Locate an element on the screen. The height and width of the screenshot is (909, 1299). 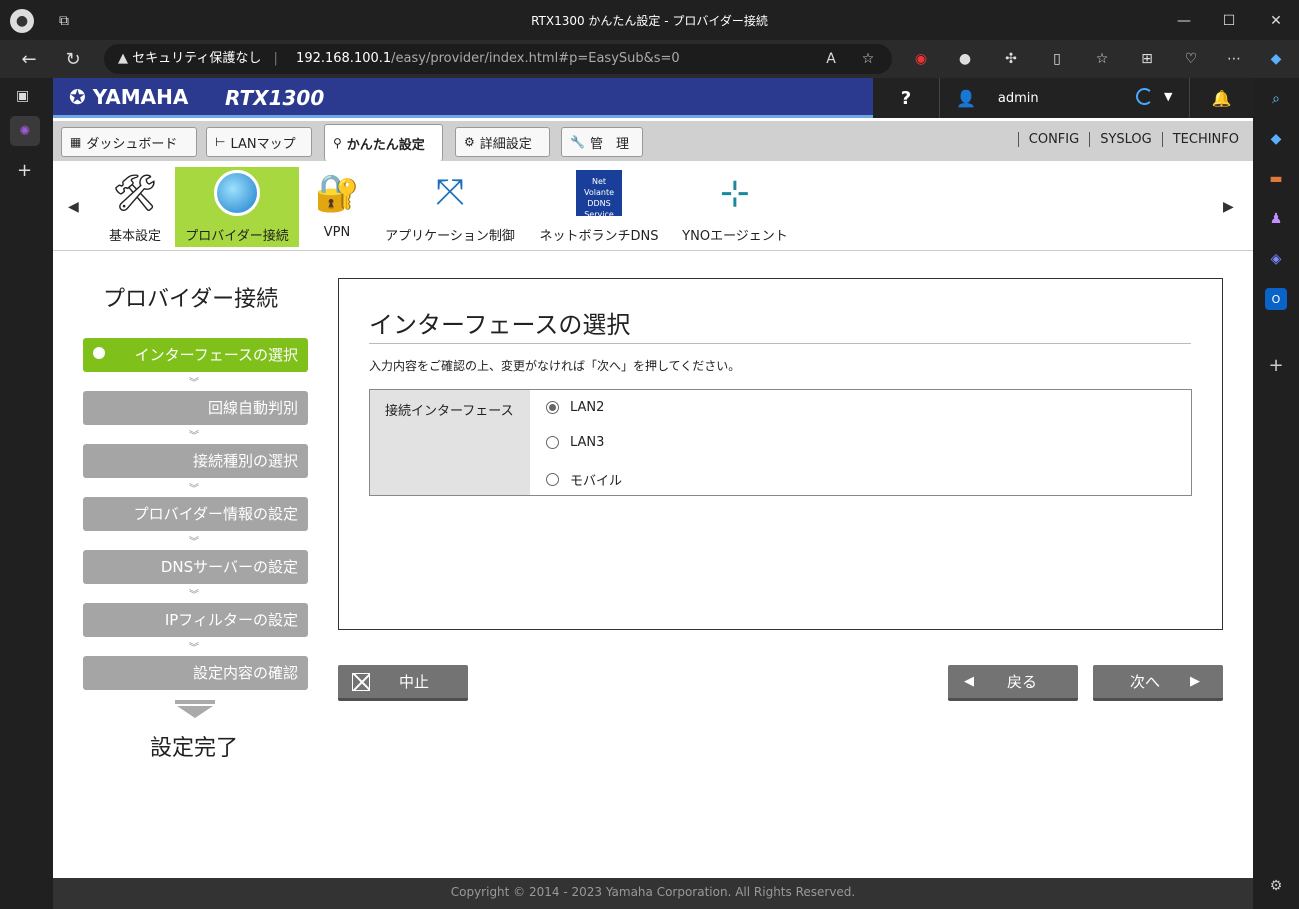
syslog-link: SYSLOG is located at coordinates (1125, 139).